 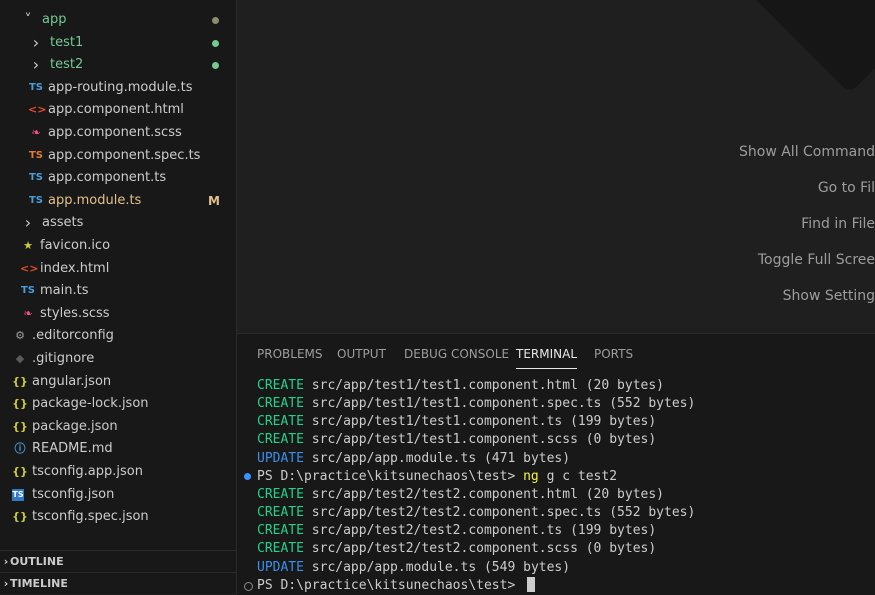 What do you see at coordinates (531, 584) in the screenshot?
I see `terminal-cursor` at bounding box center [531, 584].